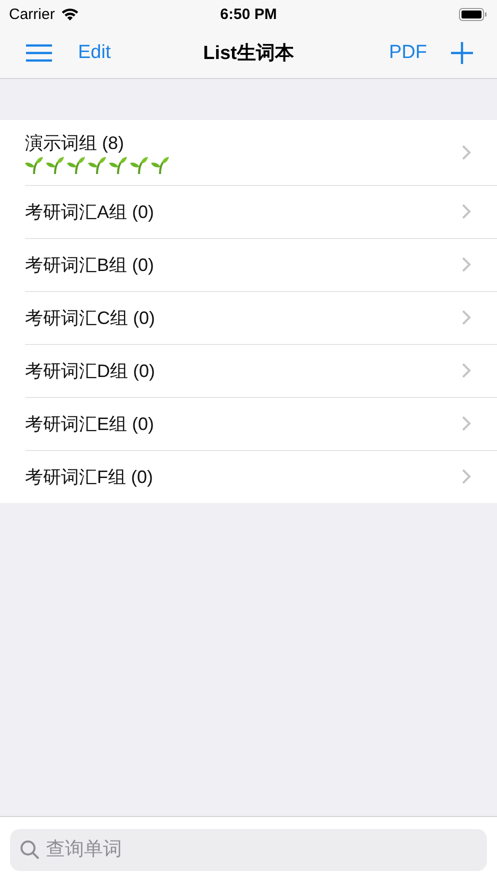  What do you see at coordinates (408, 53) in the screenshot?
I see `pdf-button: PDF` at bounding box center [408, 53].